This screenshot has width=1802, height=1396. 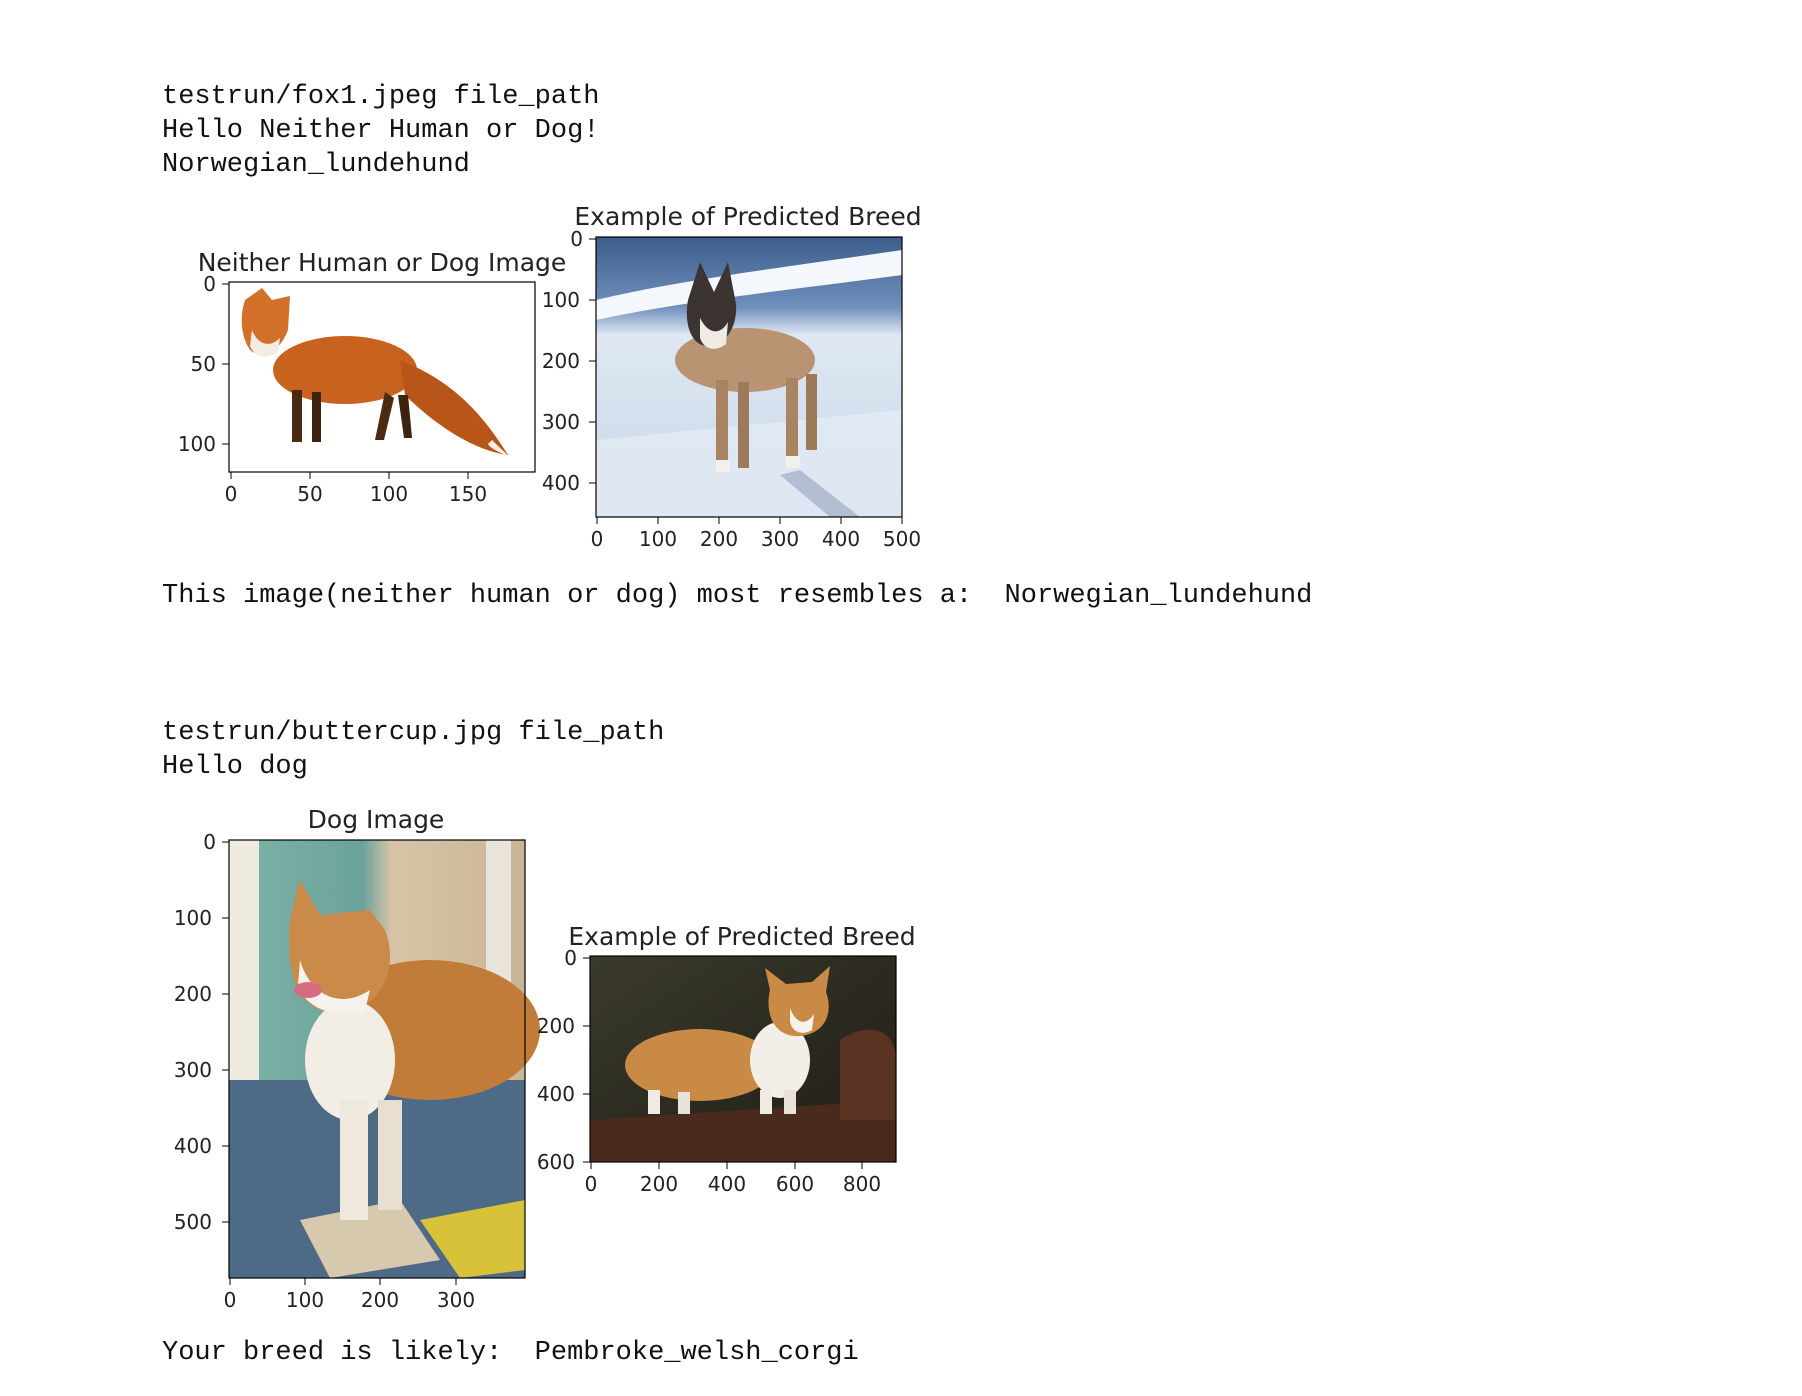 What do you see at coordinates (201, 1032) in the screenshot?
I see `y-axis: 0 100 200 300 400 500` at bounding box center [201, 1032].